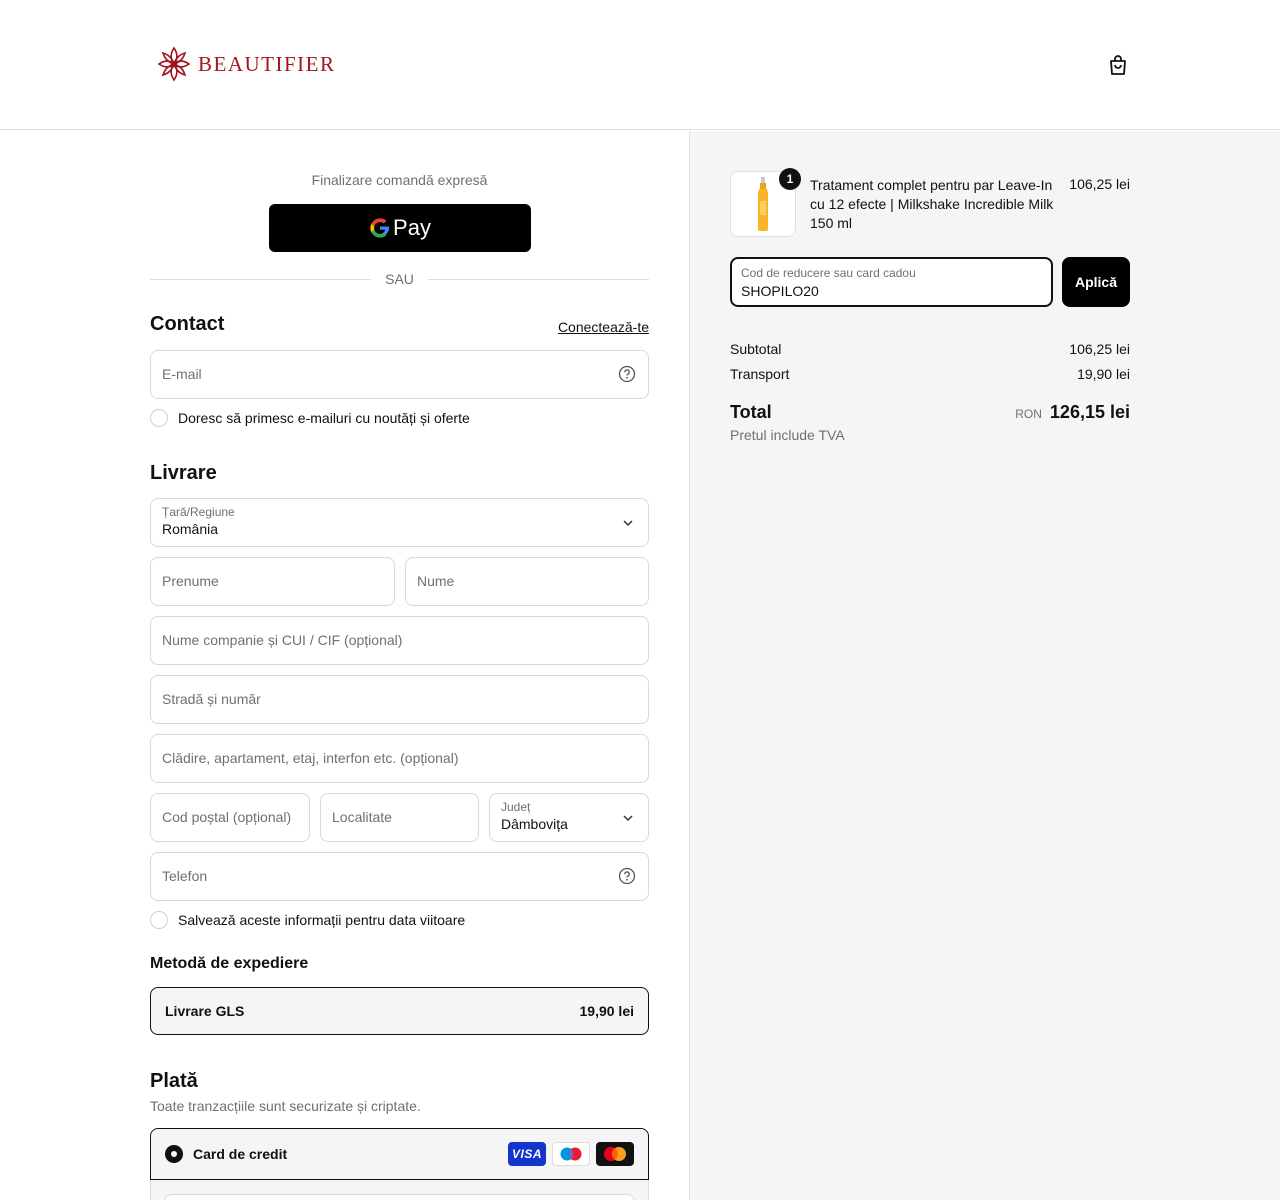  What do you see at coordinates (399, 1011) in the screenshot?
I see `shipping-option-gls: Livrare GLS 19,90 lei` at bounding box center [399, 1011].